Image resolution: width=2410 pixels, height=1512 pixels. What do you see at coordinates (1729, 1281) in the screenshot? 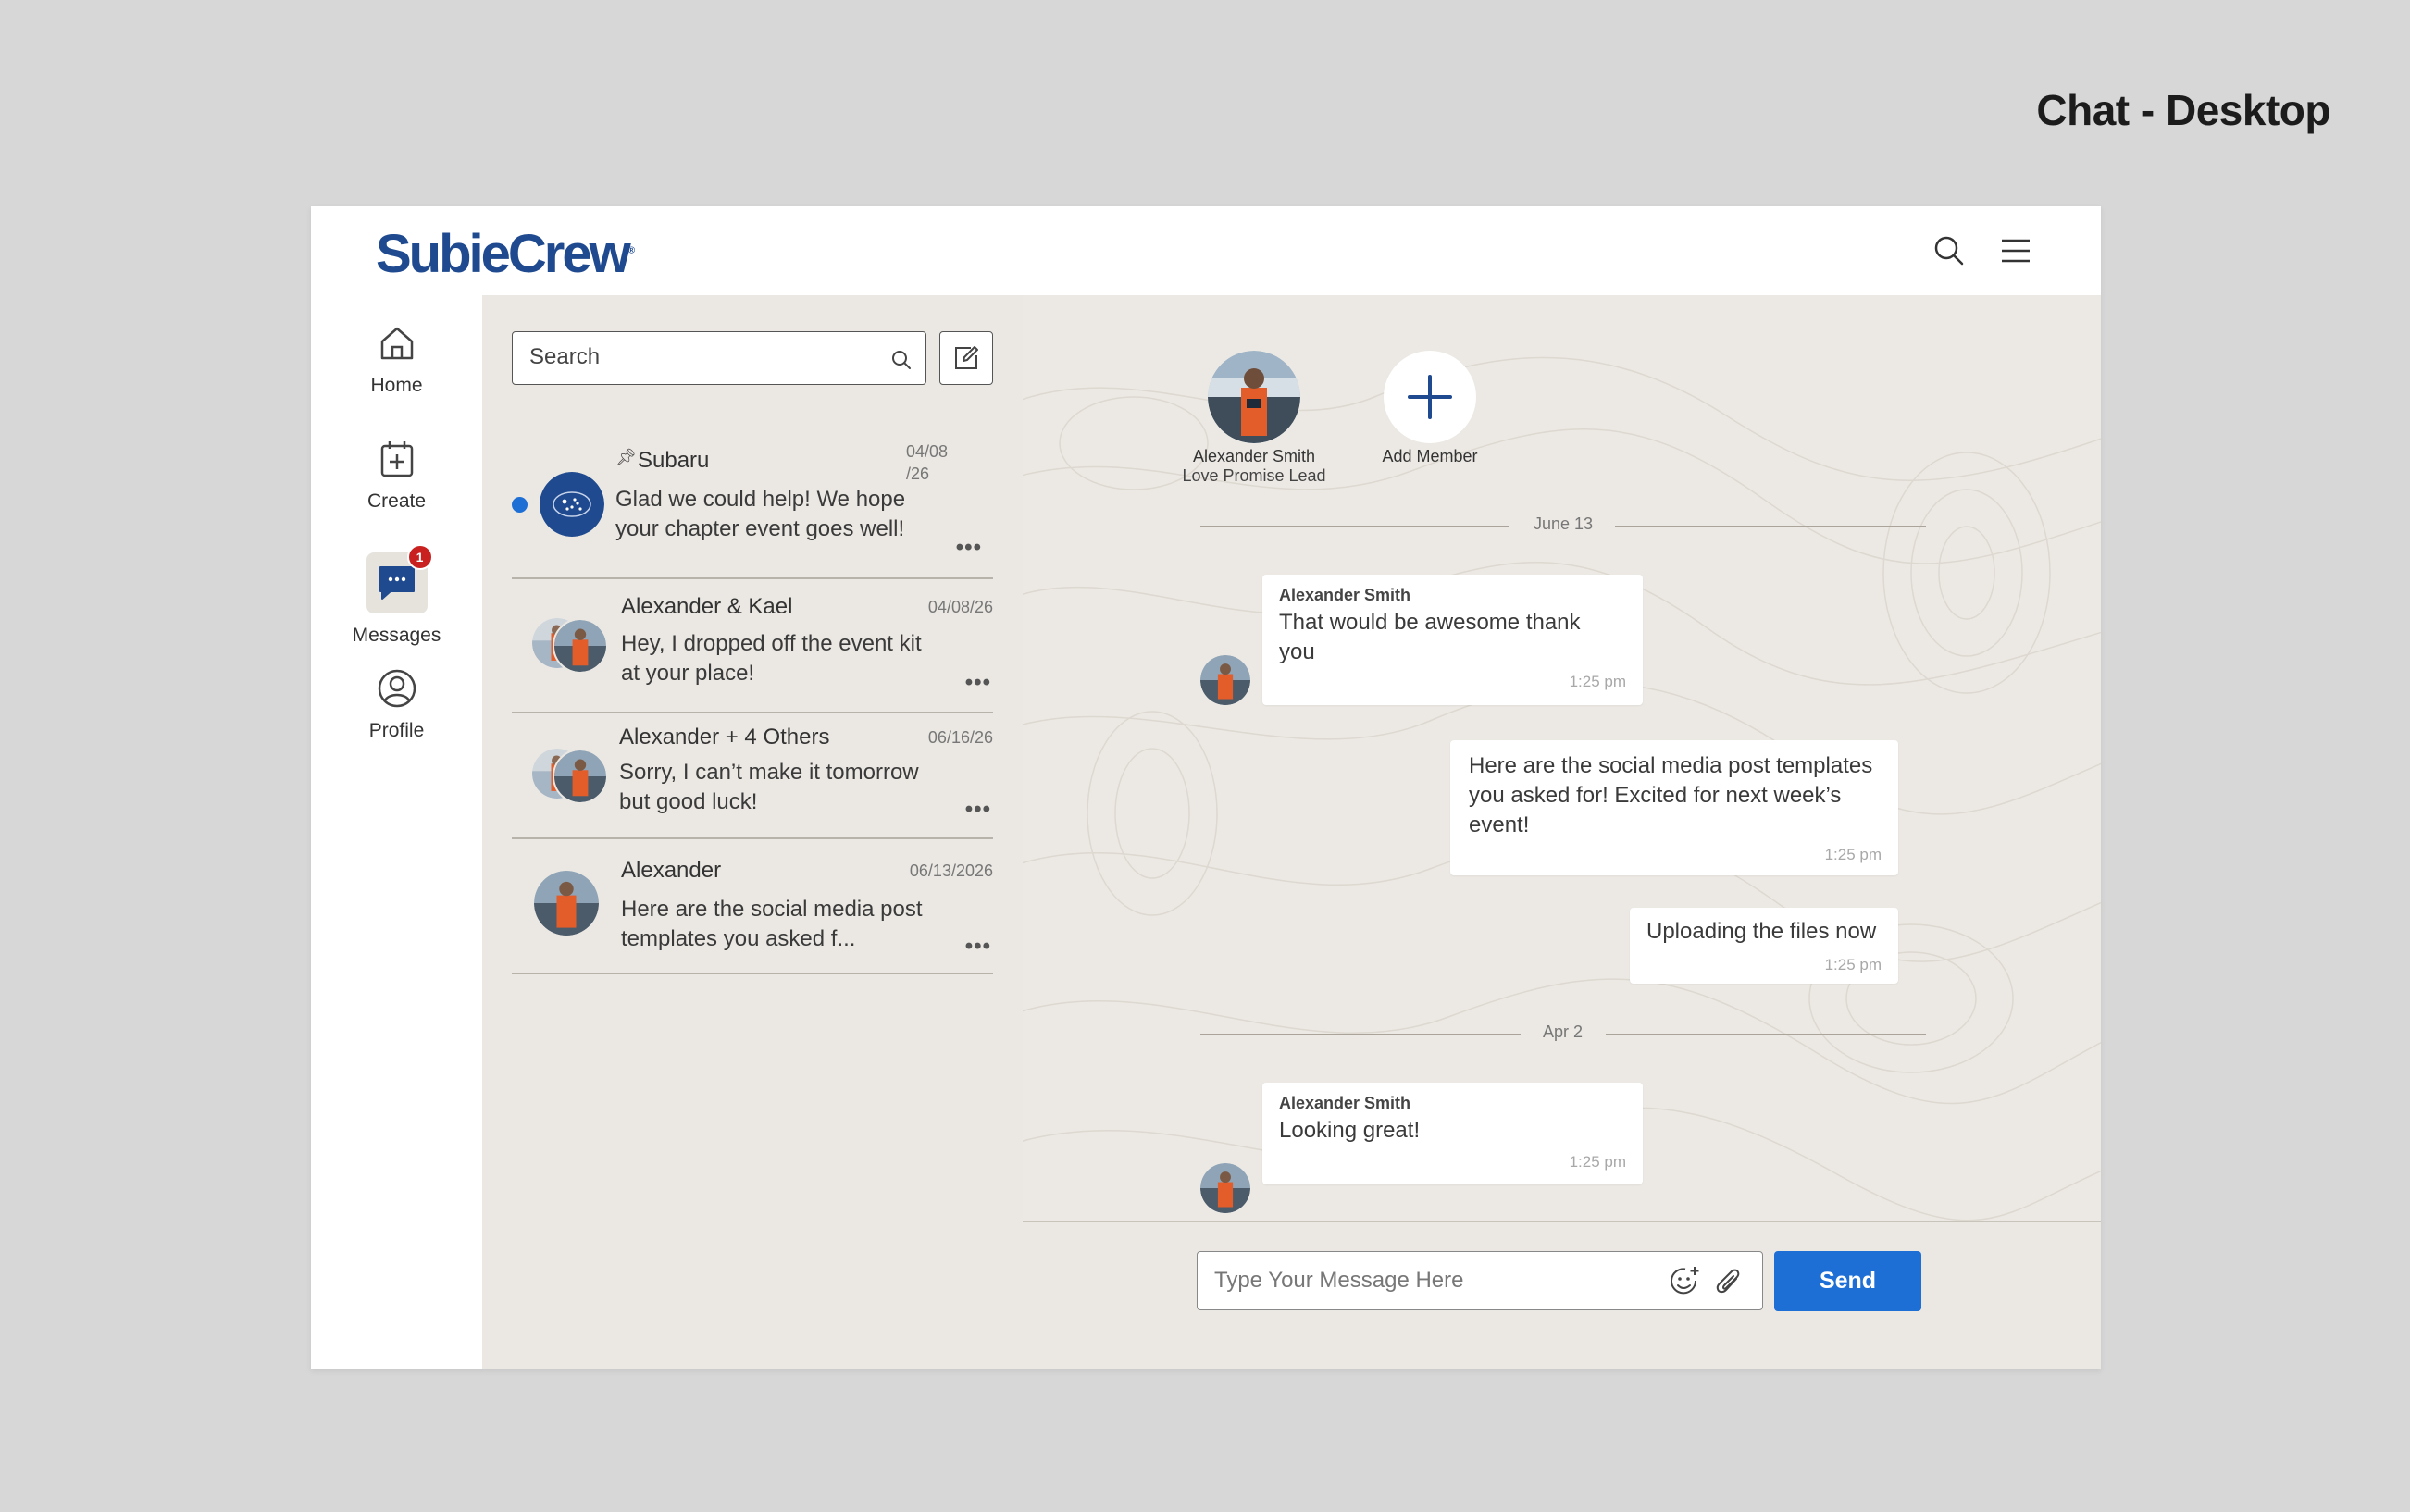
I see `paperclip-icon` at bounding box center [1729, 1281].